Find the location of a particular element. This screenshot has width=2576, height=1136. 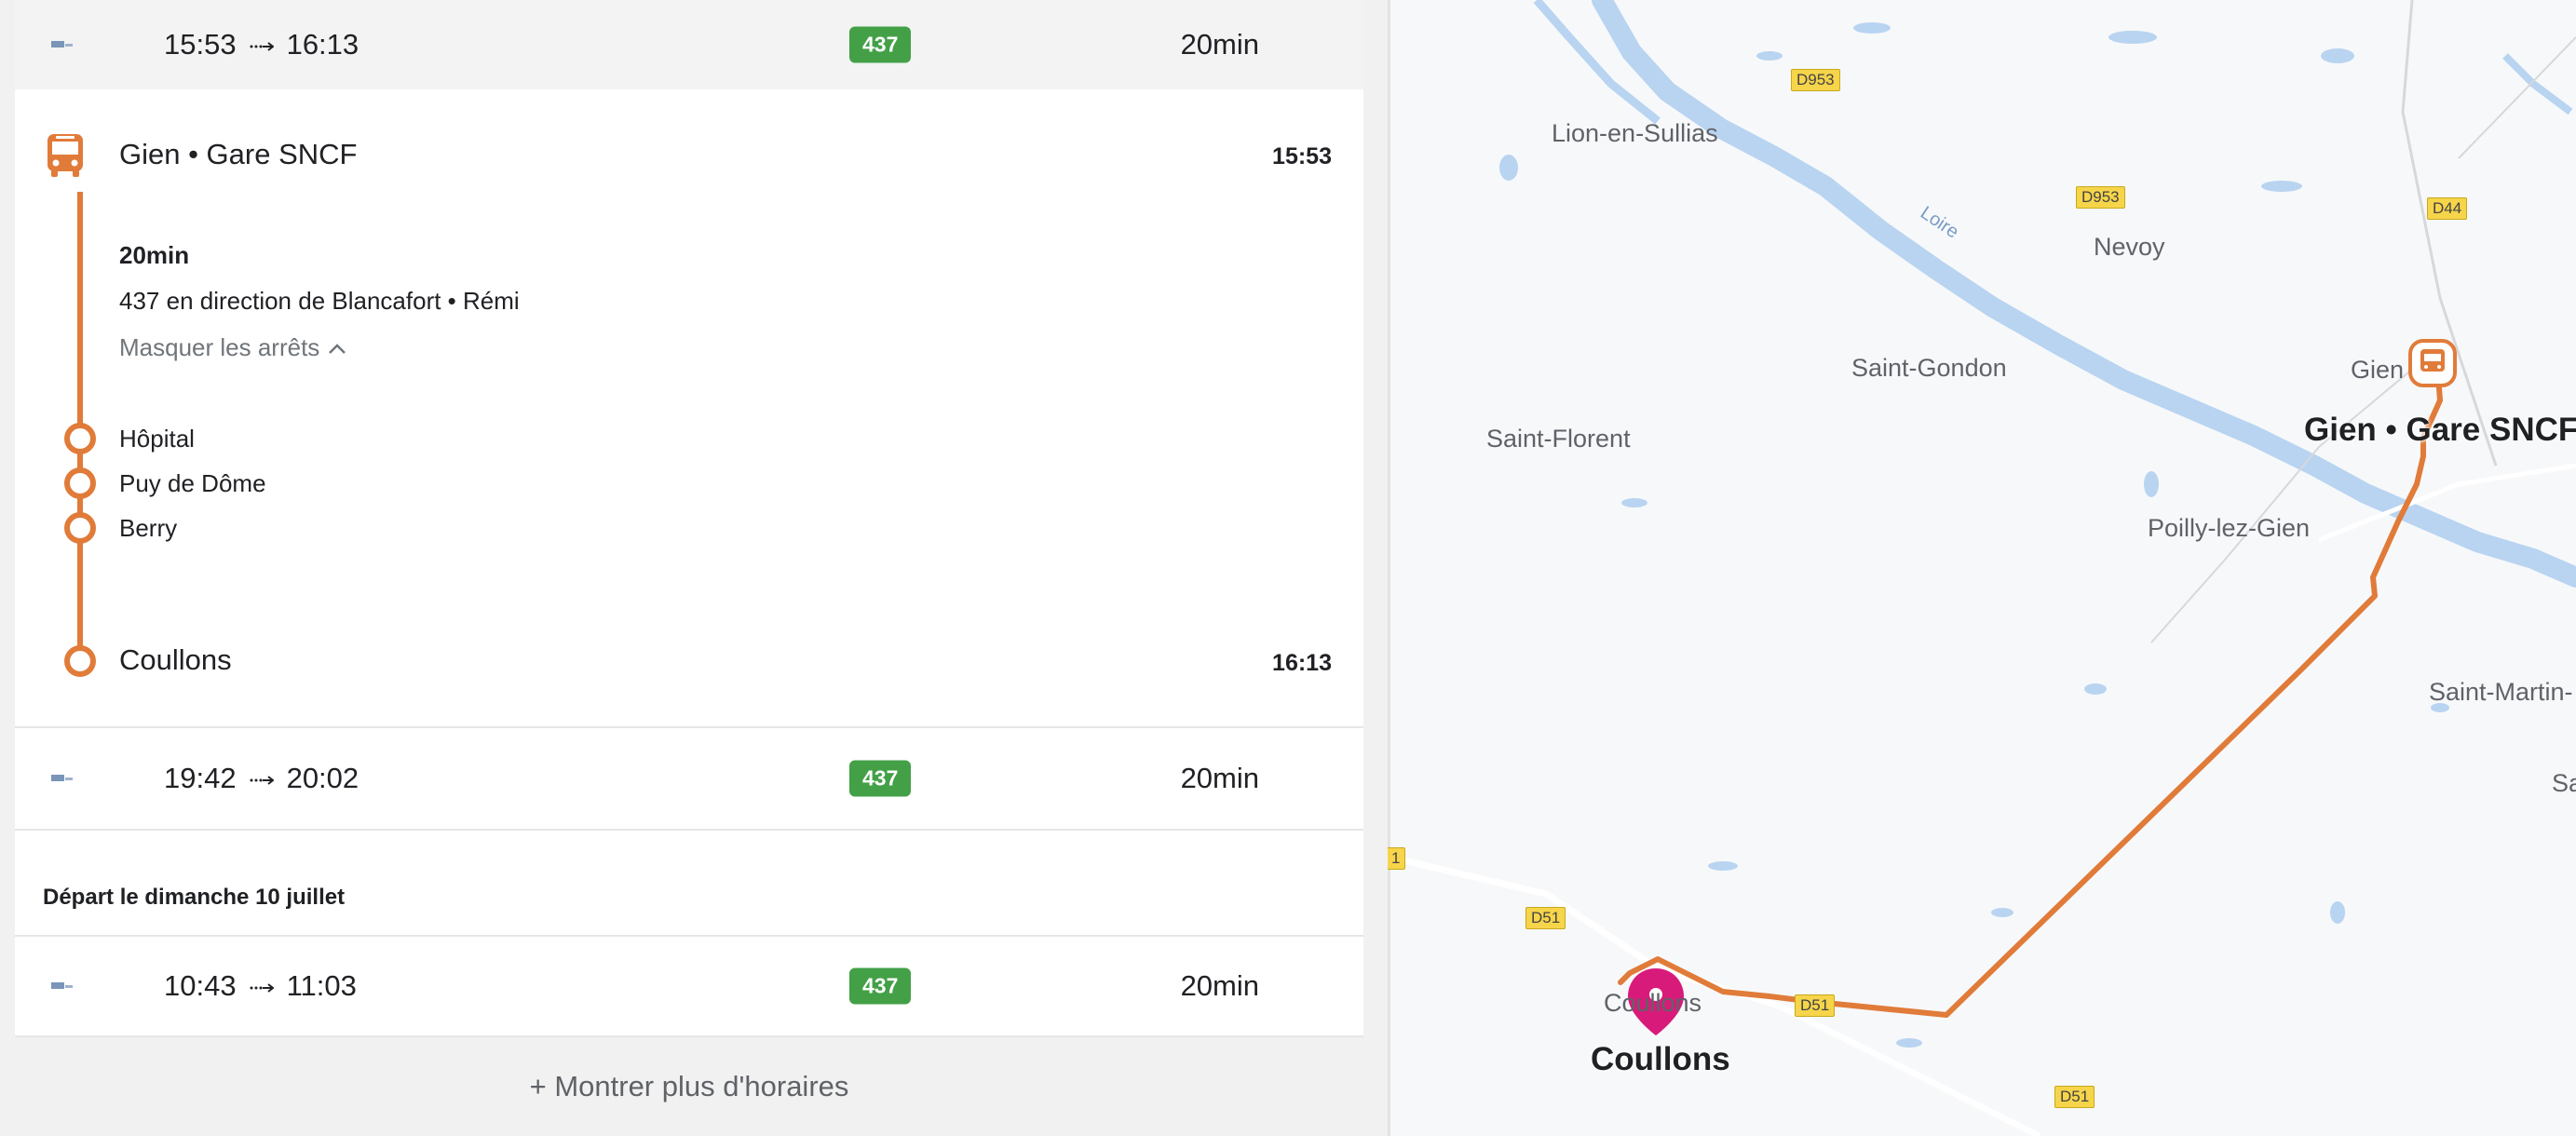

town-label: Coullons is located at coordinates (1653, 1003).